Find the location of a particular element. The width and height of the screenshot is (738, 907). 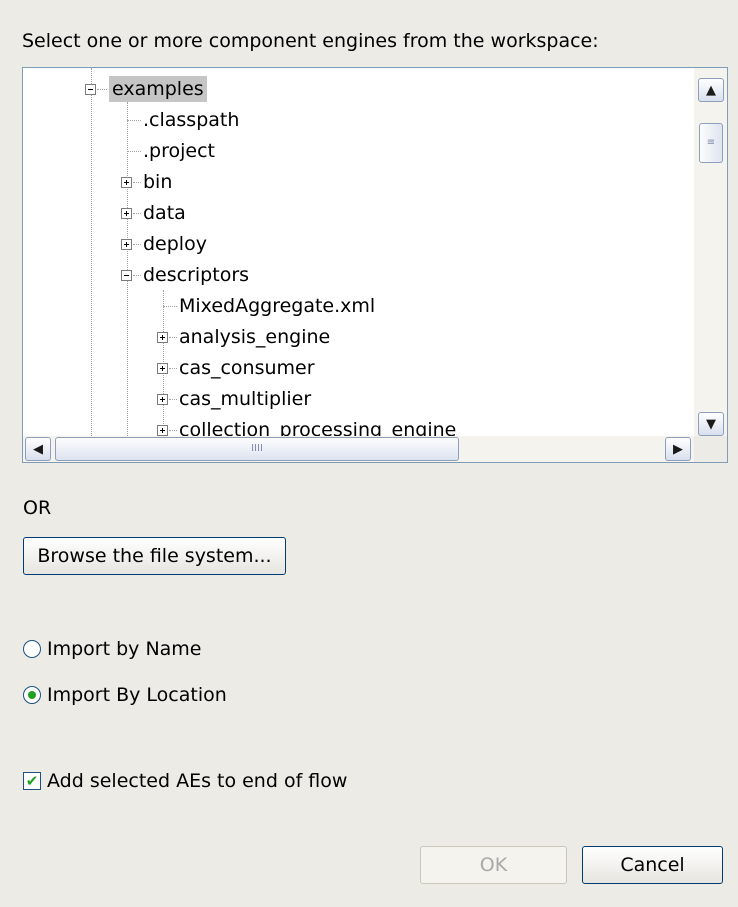

cancel-button: Cancel is located at coordinates (652, 865).